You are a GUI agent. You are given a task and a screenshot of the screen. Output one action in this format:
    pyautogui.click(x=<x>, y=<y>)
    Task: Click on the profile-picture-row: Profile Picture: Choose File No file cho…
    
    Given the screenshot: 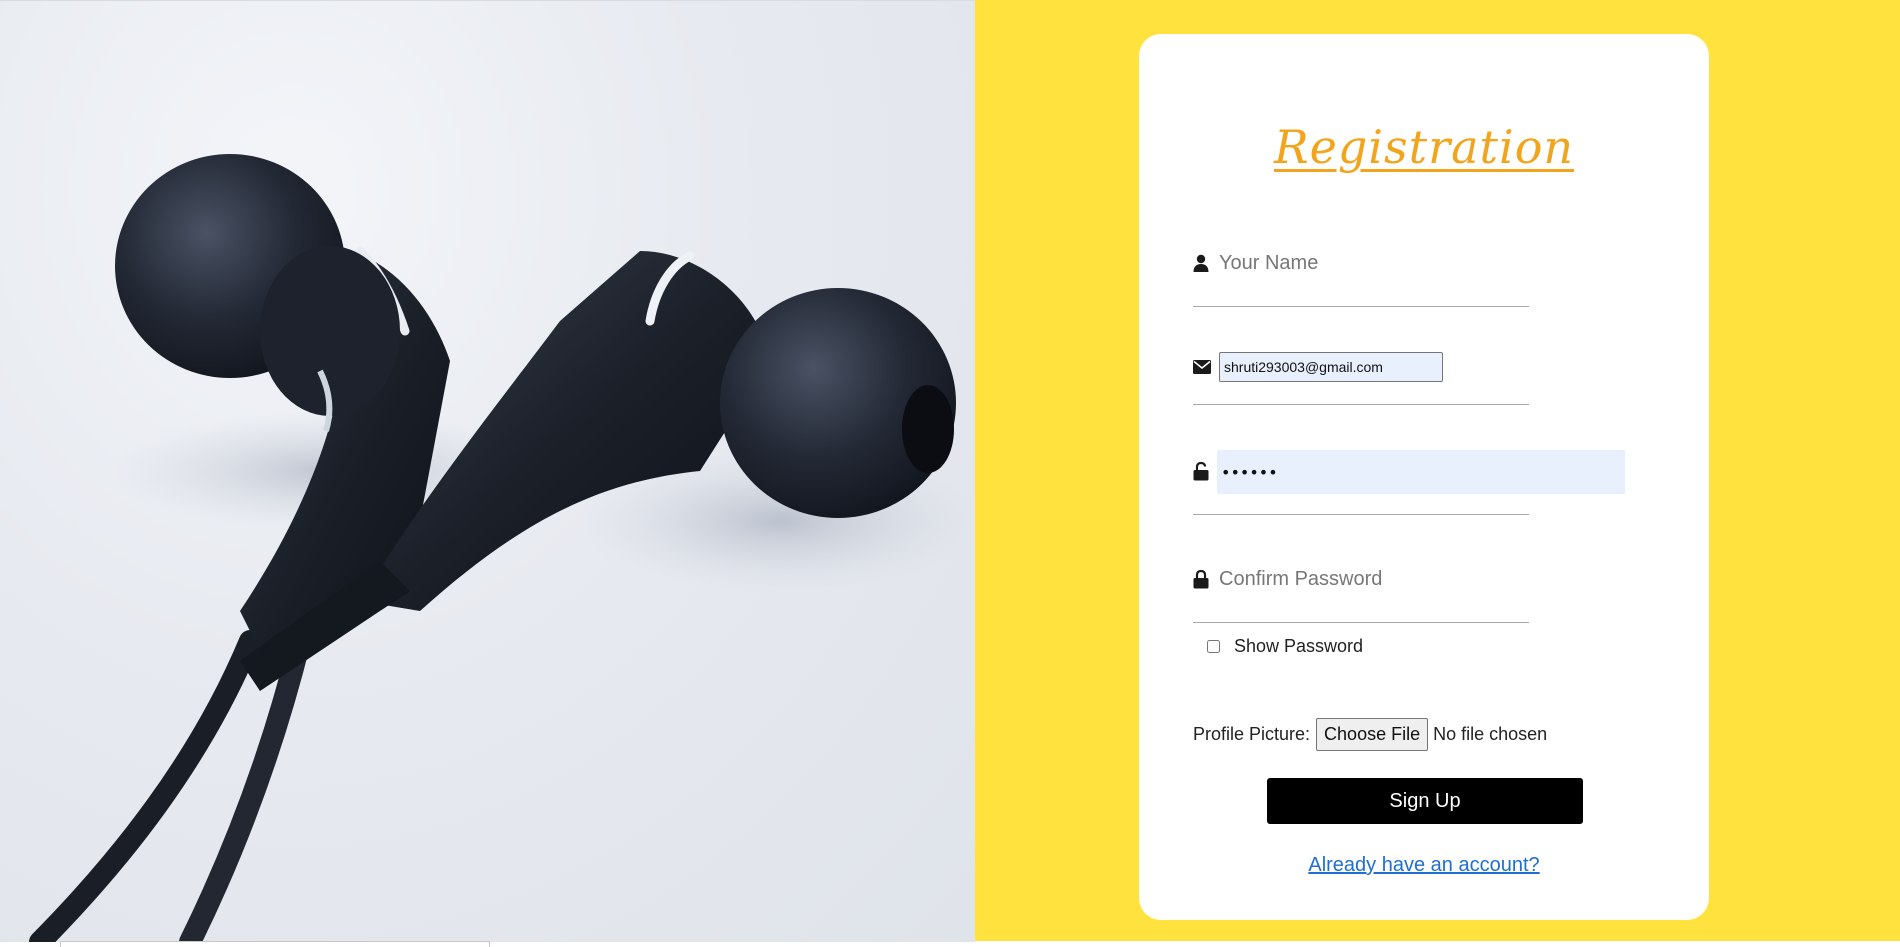 What is the action you would take?
    pyautogui.click(x=1370, y=734)
    